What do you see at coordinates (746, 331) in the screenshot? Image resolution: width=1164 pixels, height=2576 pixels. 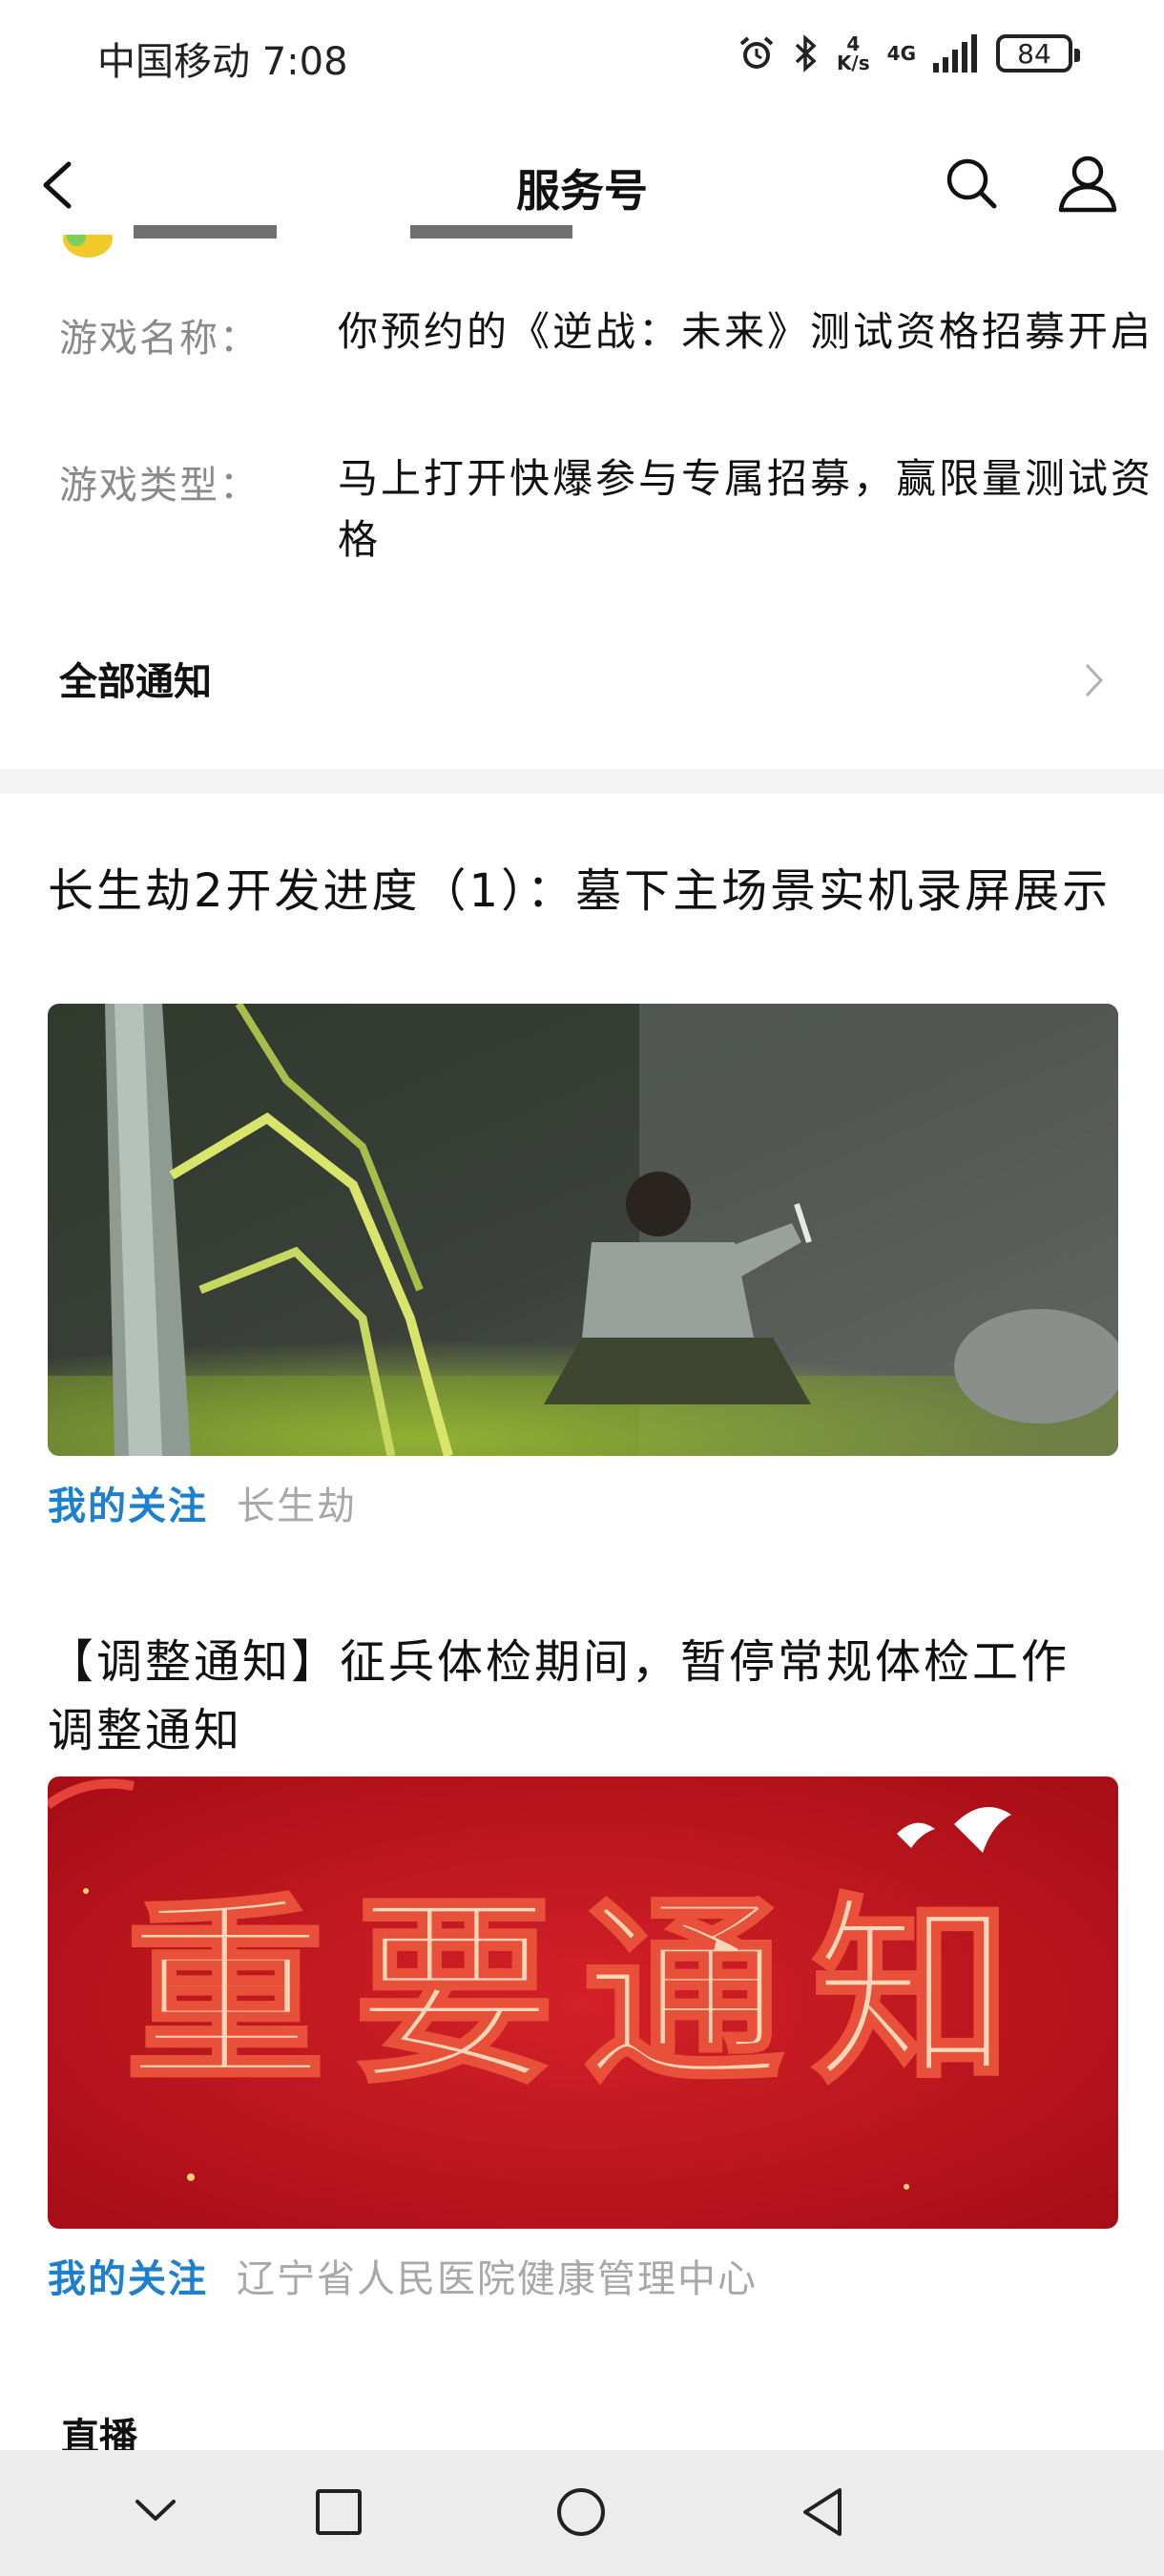 I see `info-value: 你预约的《逆战：未来》测试资格招募开启` at bounding box center [746, 331].